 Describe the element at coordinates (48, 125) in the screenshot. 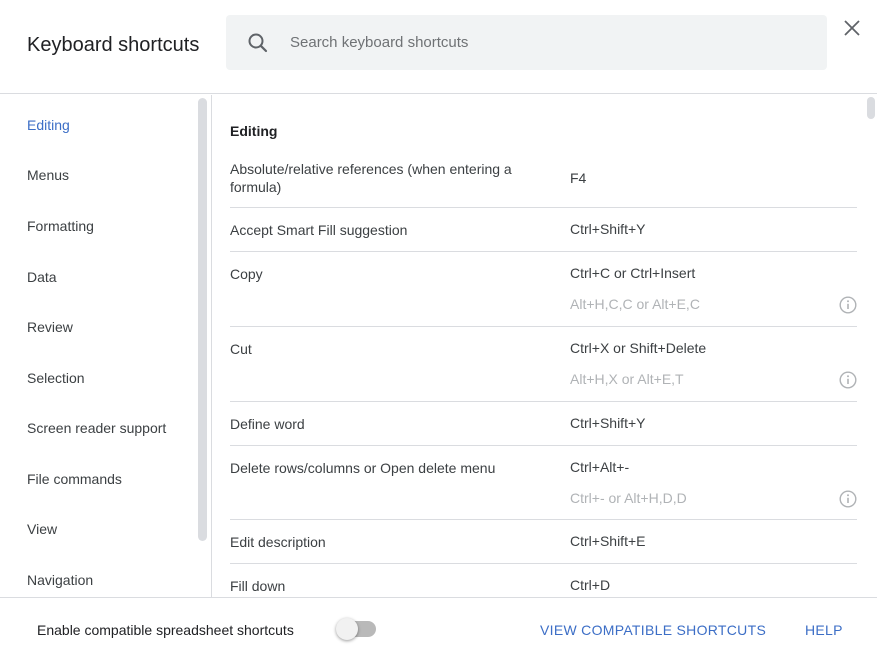

I see `sidebar-item-editing: Editing` at that location.